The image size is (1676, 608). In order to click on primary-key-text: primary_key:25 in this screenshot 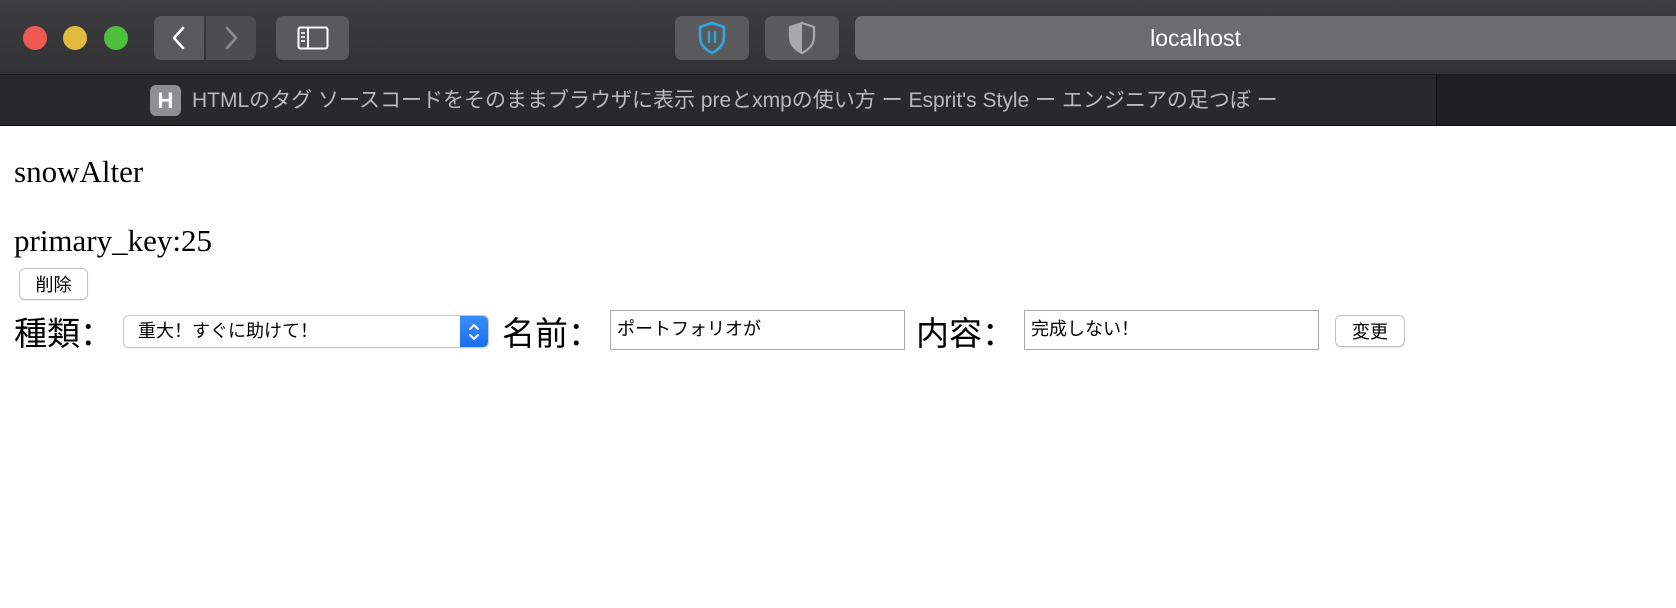, I will do `click(113, 240)`.